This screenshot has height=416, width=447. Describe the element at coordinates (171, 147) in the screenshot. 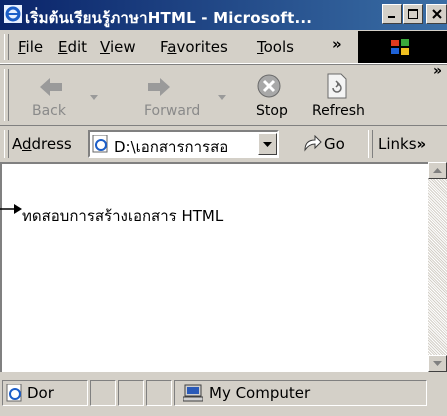

I see `address-value: D:\เอกสารการสอ` at that location.